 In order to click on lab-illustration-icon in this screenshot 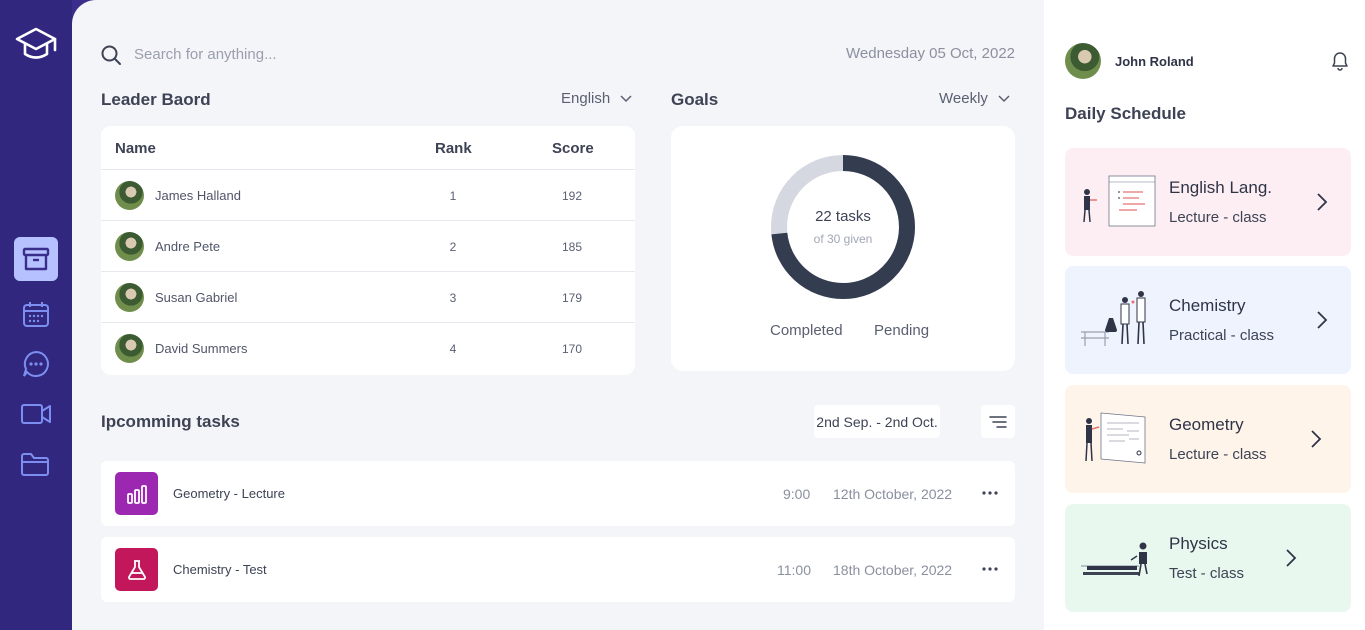, I will do `click(1113, 318)`.